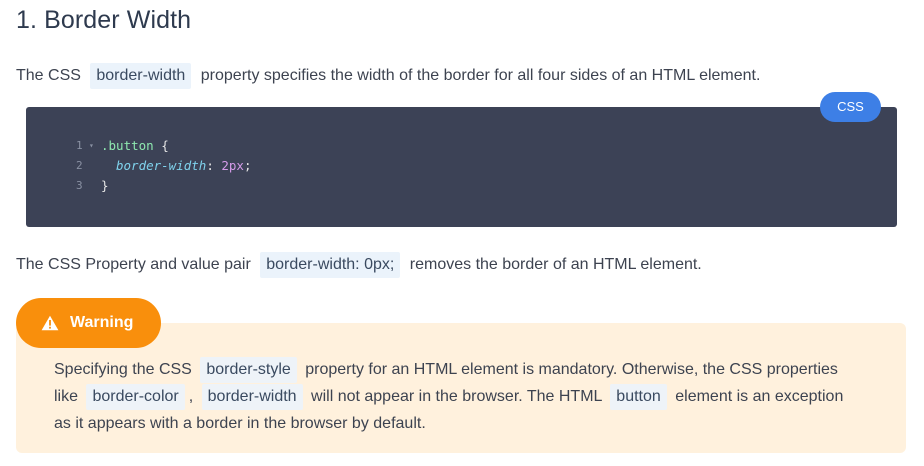  Describe the element at coordinates (79, 165) in the screenshot. I see `line-number: 2` at that location.